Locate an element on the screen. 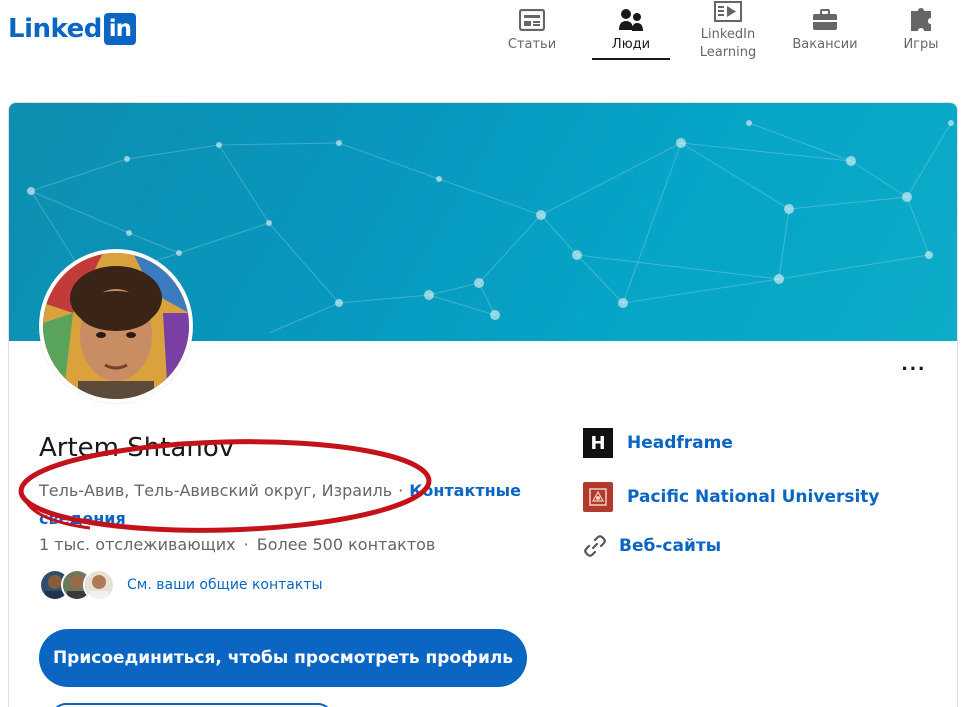 This screenshot has height=707, width=974. briefcase-icon is located at coordinates (825, 20).